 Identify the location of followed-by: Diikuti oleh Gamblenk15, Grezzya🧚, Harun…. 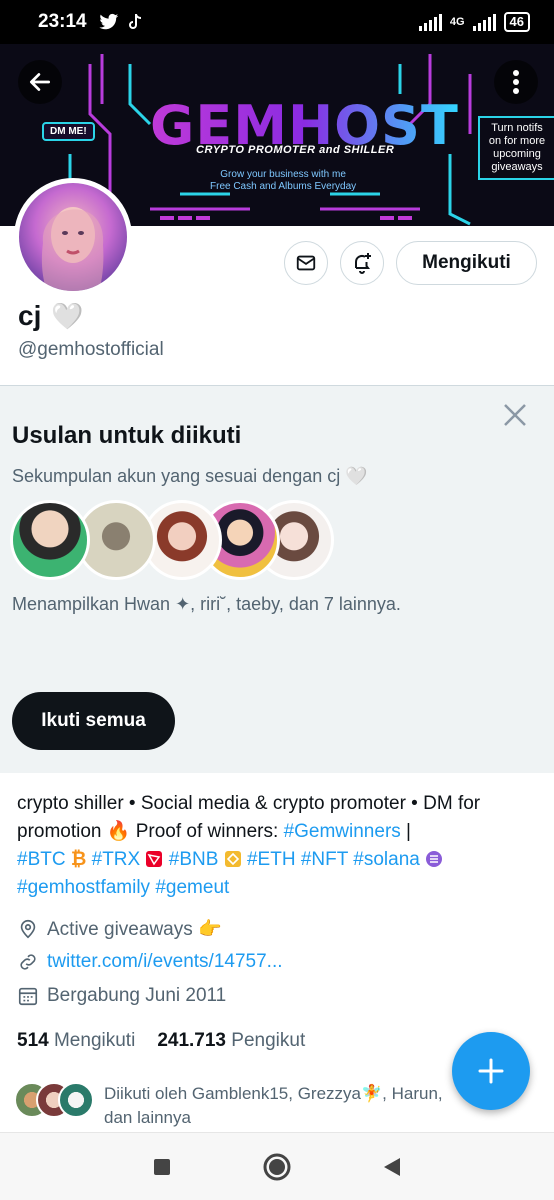
(244, 1106).